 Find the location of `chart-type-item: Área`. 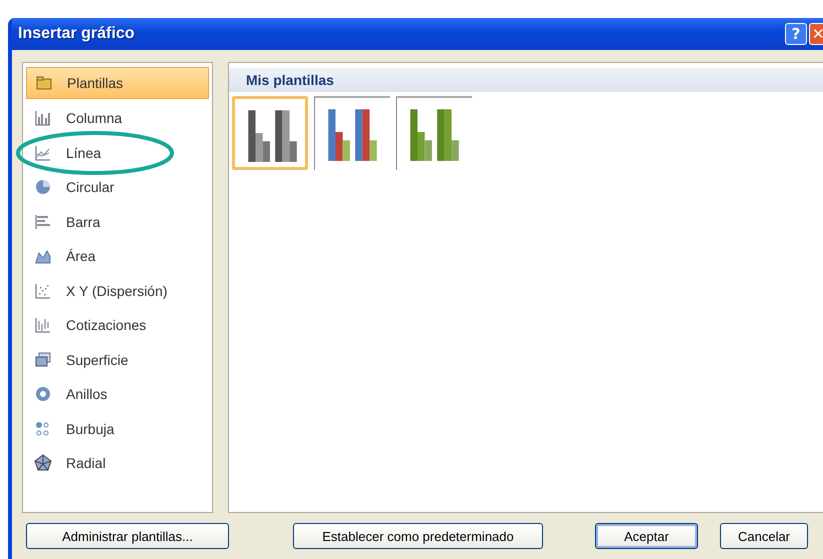

chart-type-item: Área is located at coordinates (117, 256).